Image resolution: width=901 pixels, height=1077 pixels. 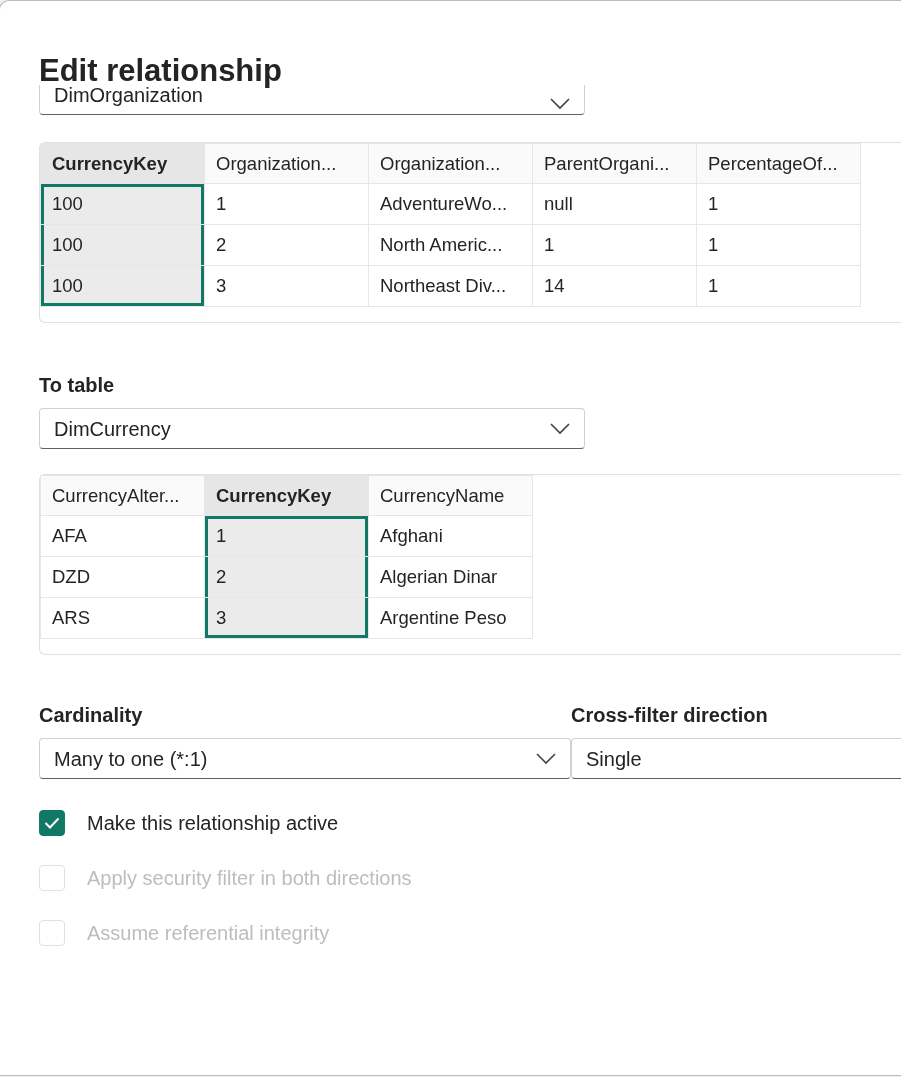 What do you see at coordinates (249, 878) in the screenshot?
I see `checkbox-label: Apply security filter in both directions` at bounding box center [249, 878].